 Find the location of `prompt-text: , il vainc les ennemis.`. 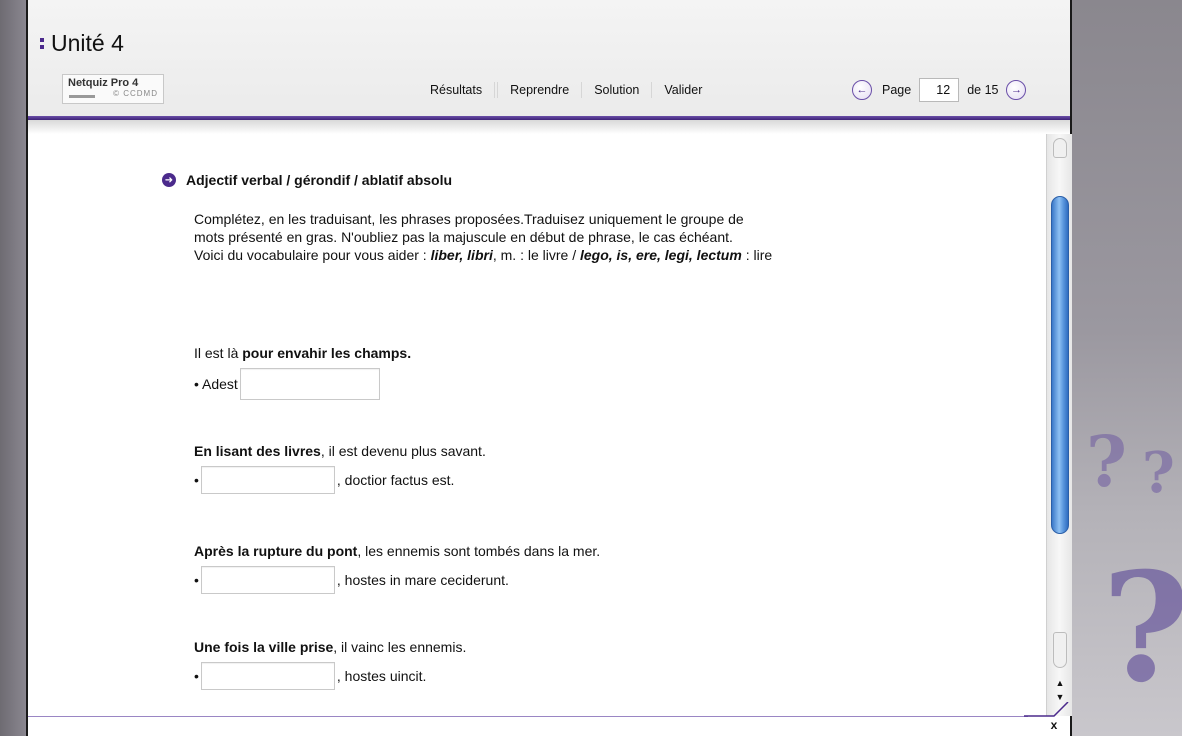

prompt-text: , il vainc les ennemis. is located at coordinates (400, 647).